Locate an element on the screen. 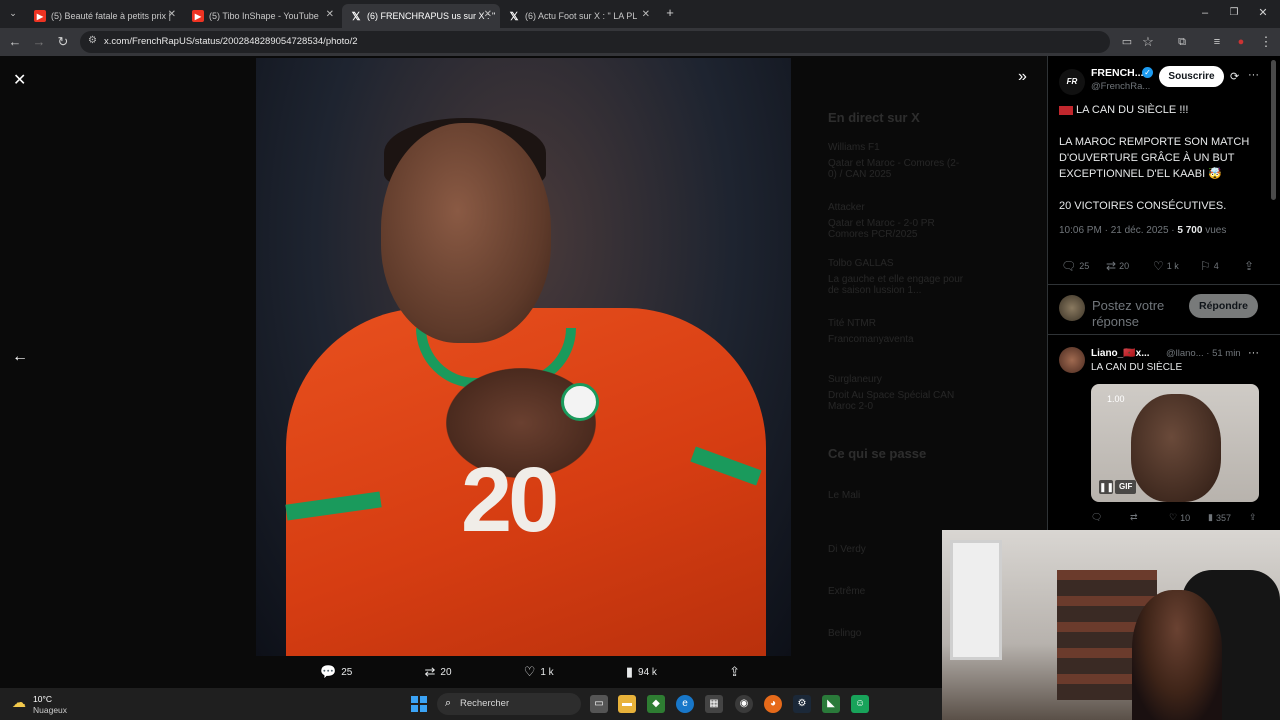  comment-icon: 💬 is located at coordinates (328, 671).